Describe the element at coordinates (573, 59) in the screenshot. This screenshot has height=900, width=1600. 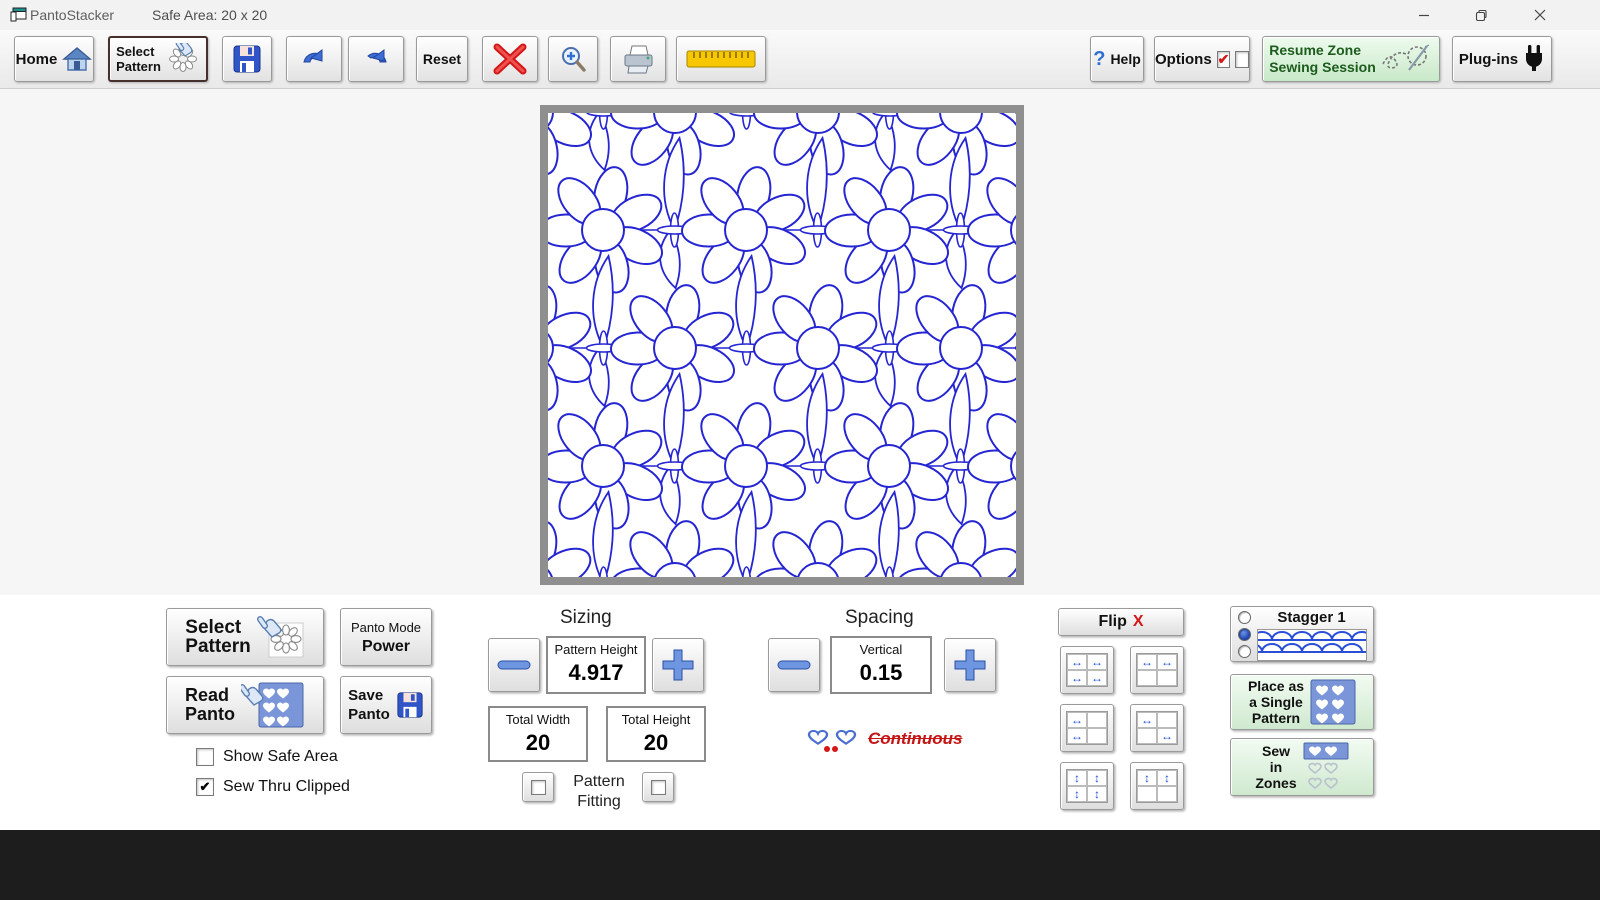
I see `zoom-button` at that location.